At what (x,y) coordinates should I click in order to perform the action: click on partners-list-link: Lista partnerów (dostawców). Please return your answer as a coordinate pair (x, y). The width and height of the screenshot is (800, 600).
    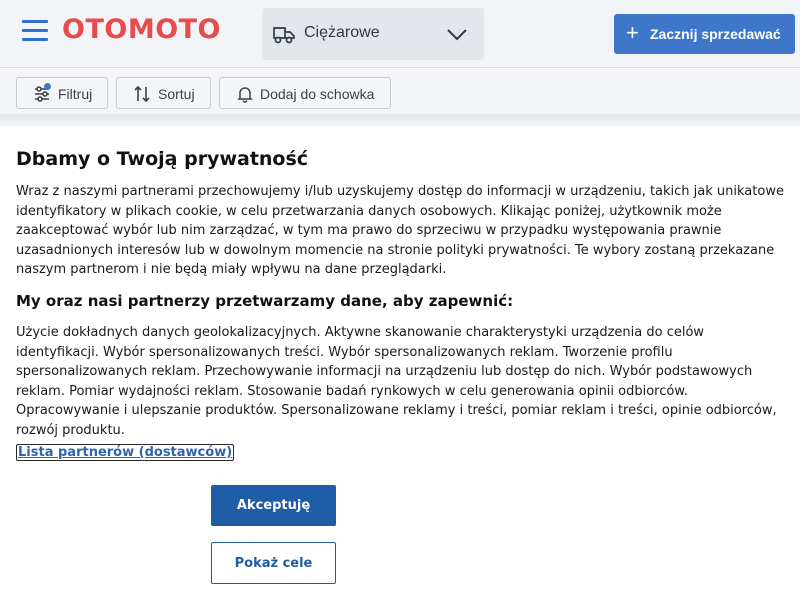
    Looking at the image, I should click on (125, 452).